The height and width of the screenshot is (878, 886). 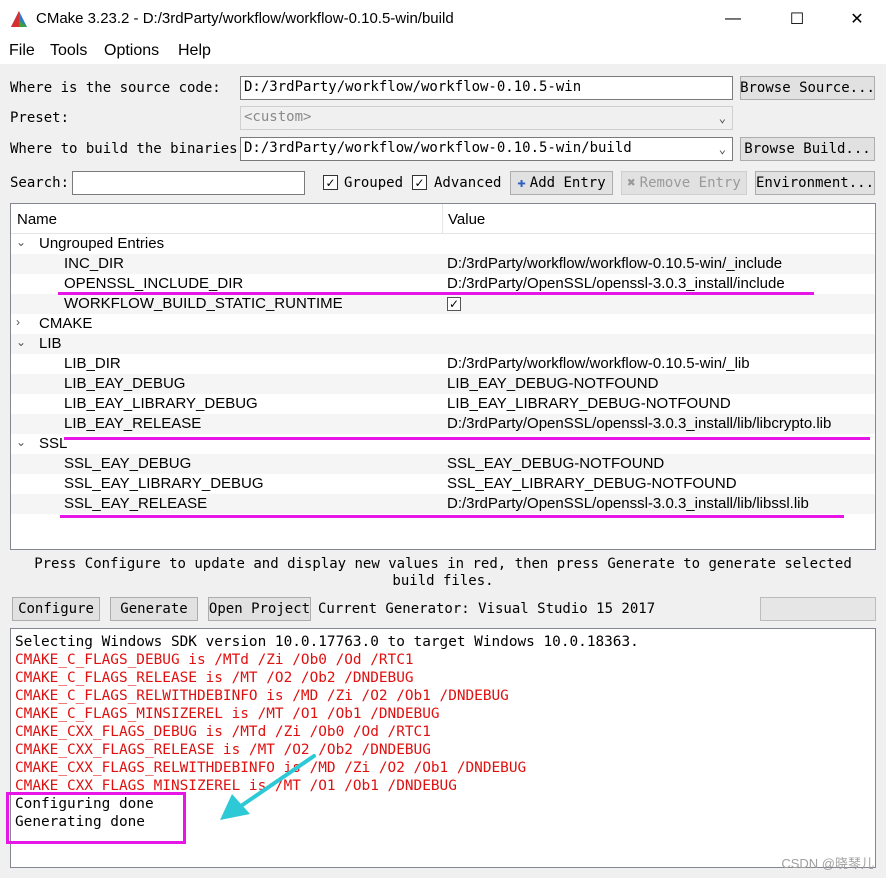 I want to click on binaries-label: Where to build the binaries:, so click(x=128, y=149).